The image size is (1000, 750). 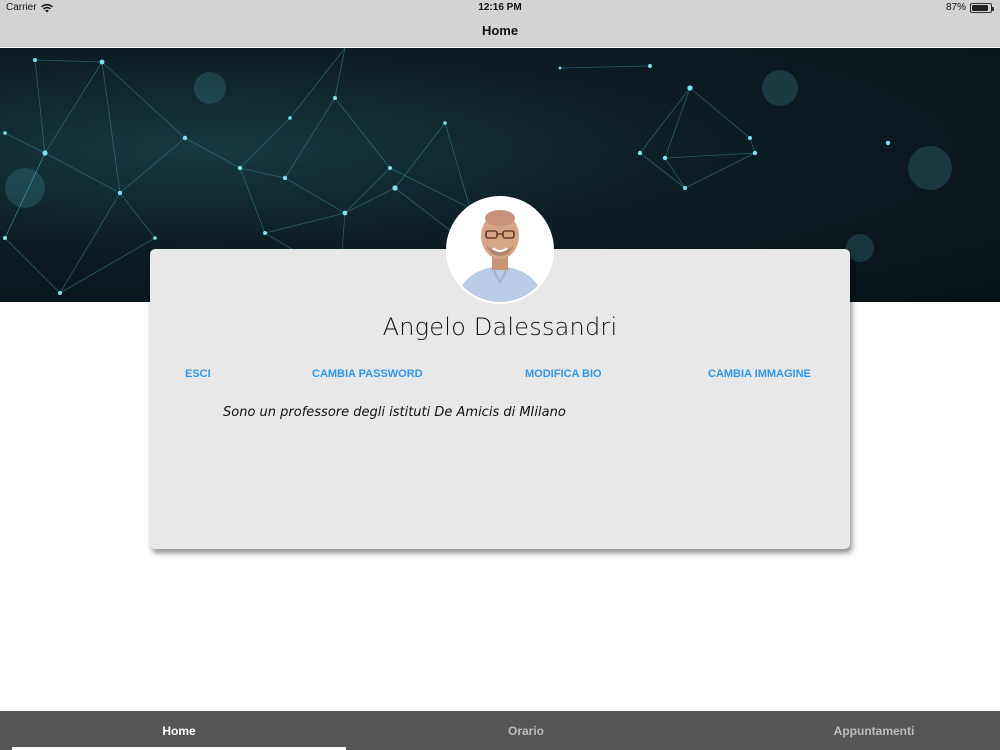 I want to click on change-image-button: CAMBIA IMMAGINE, so click(x=759, y=374).